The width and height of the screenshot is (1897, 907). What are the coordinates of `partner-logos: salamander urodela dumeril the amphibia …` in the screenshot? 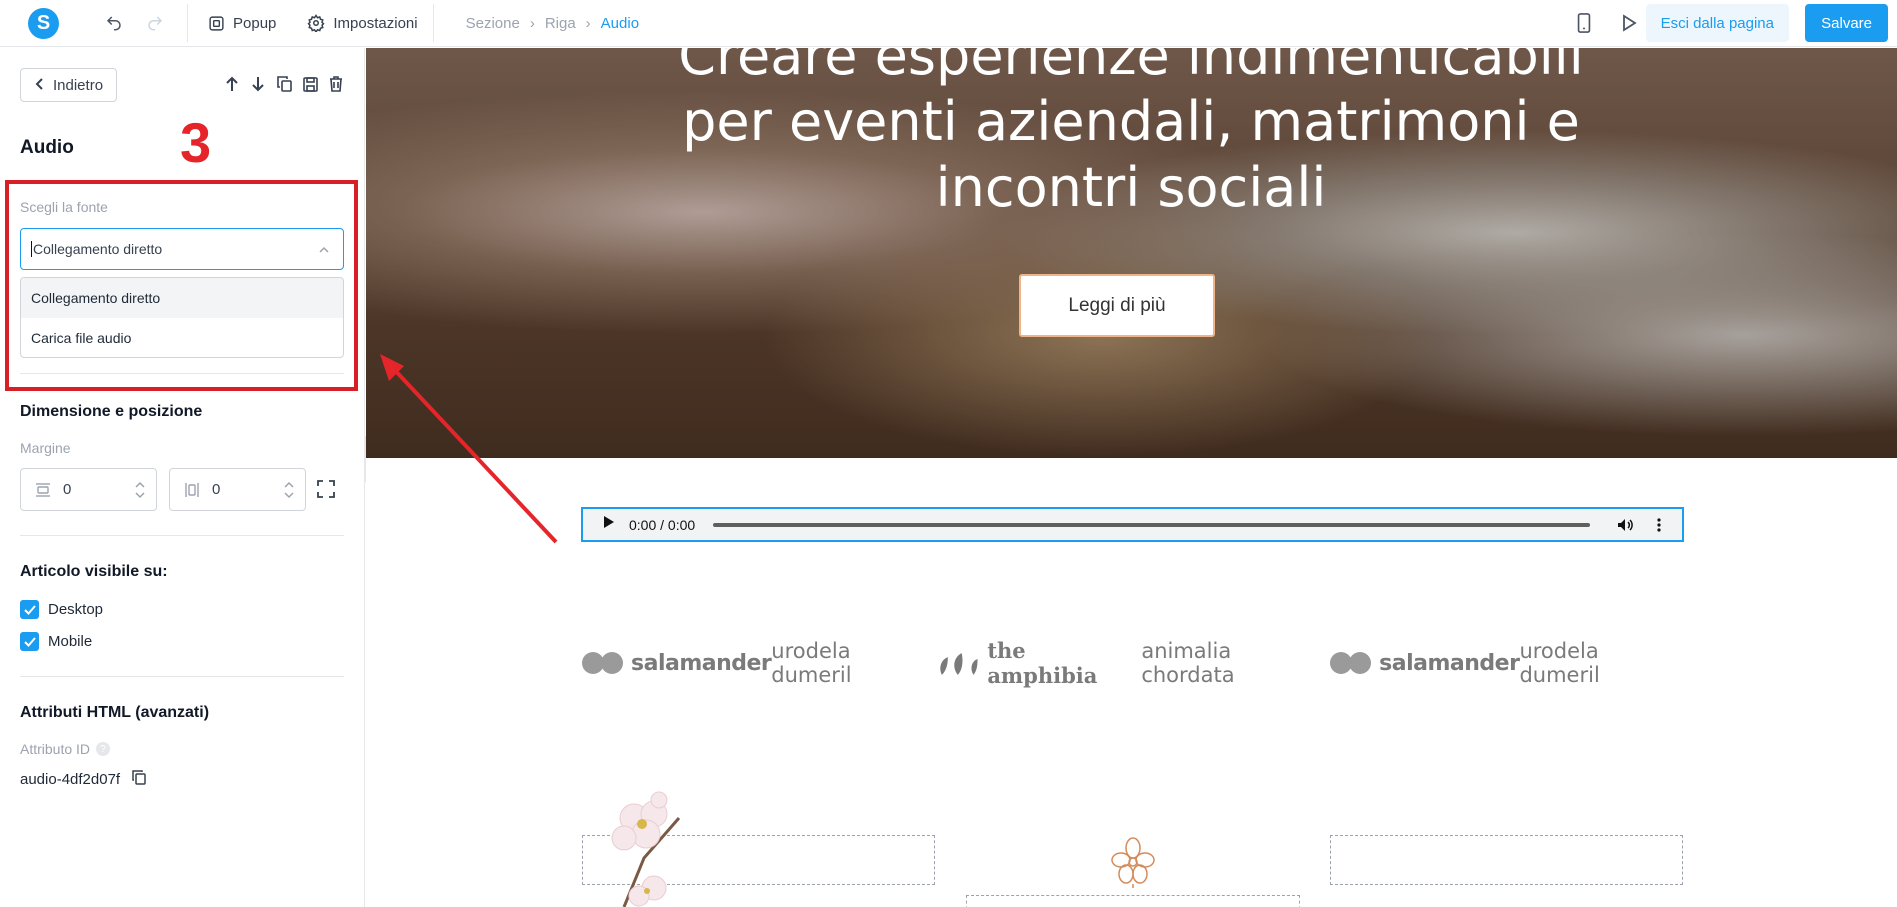 It's located at (1132, 663).